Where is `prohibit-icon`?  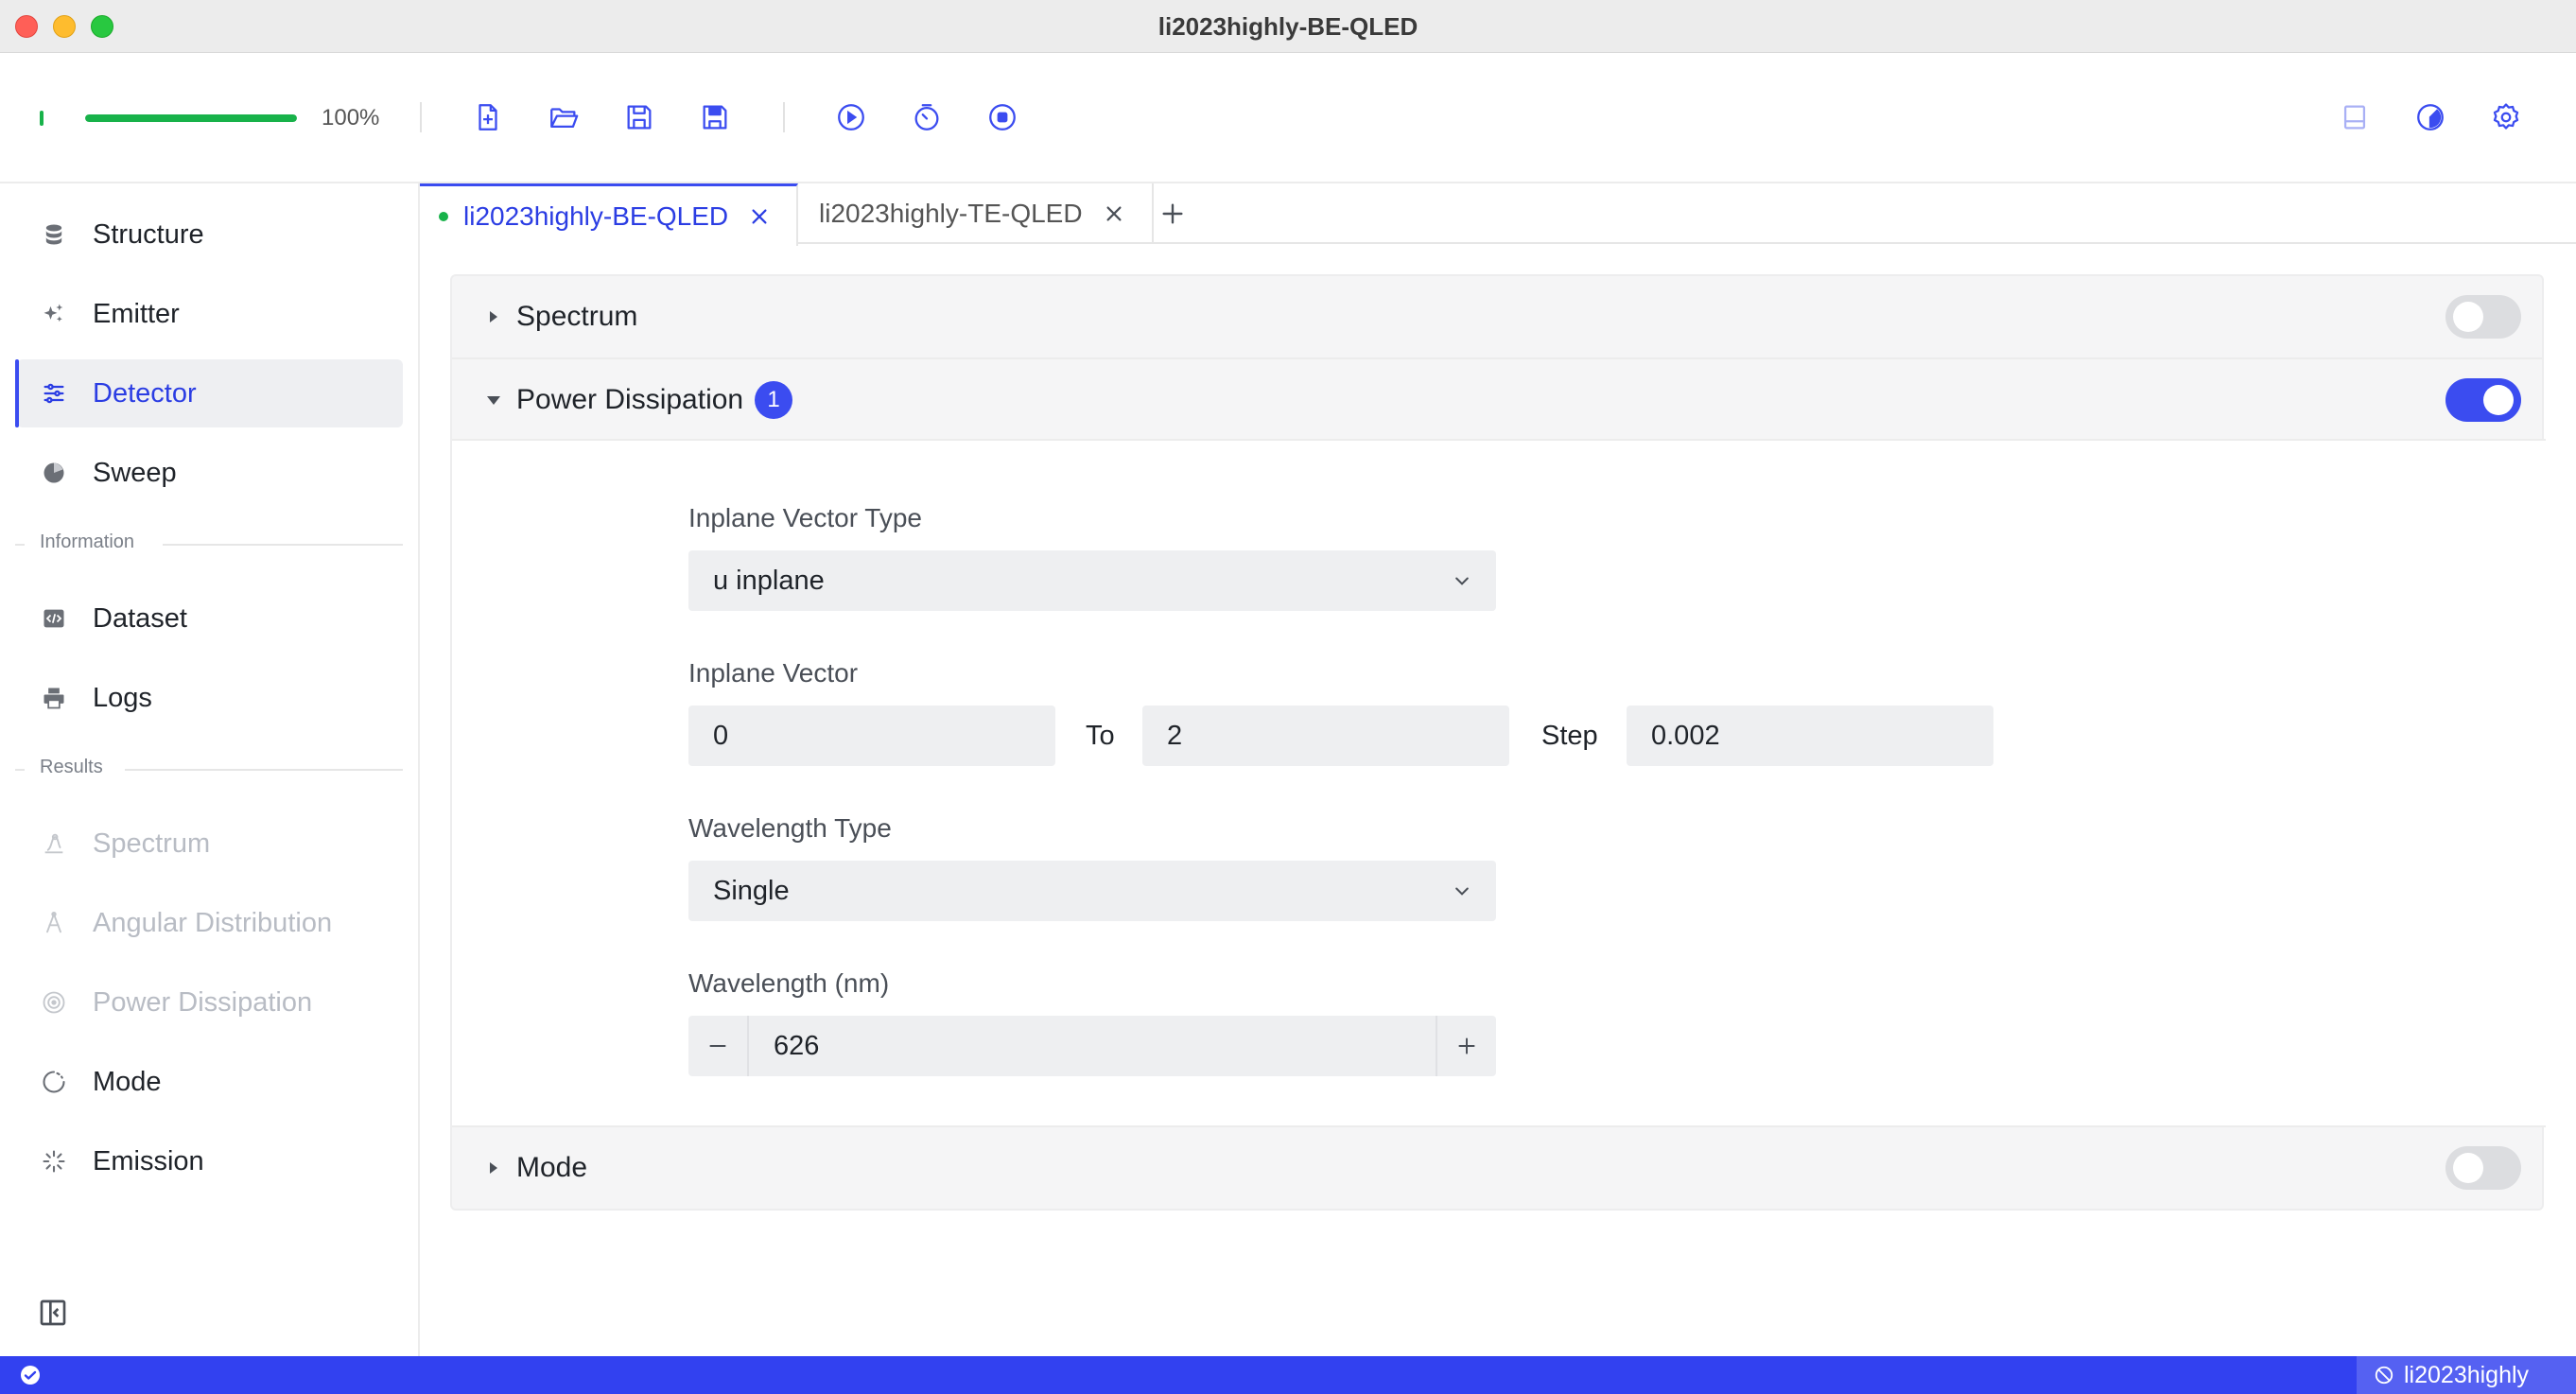 prohibit-icon is located at coordinates (2384, 1375).